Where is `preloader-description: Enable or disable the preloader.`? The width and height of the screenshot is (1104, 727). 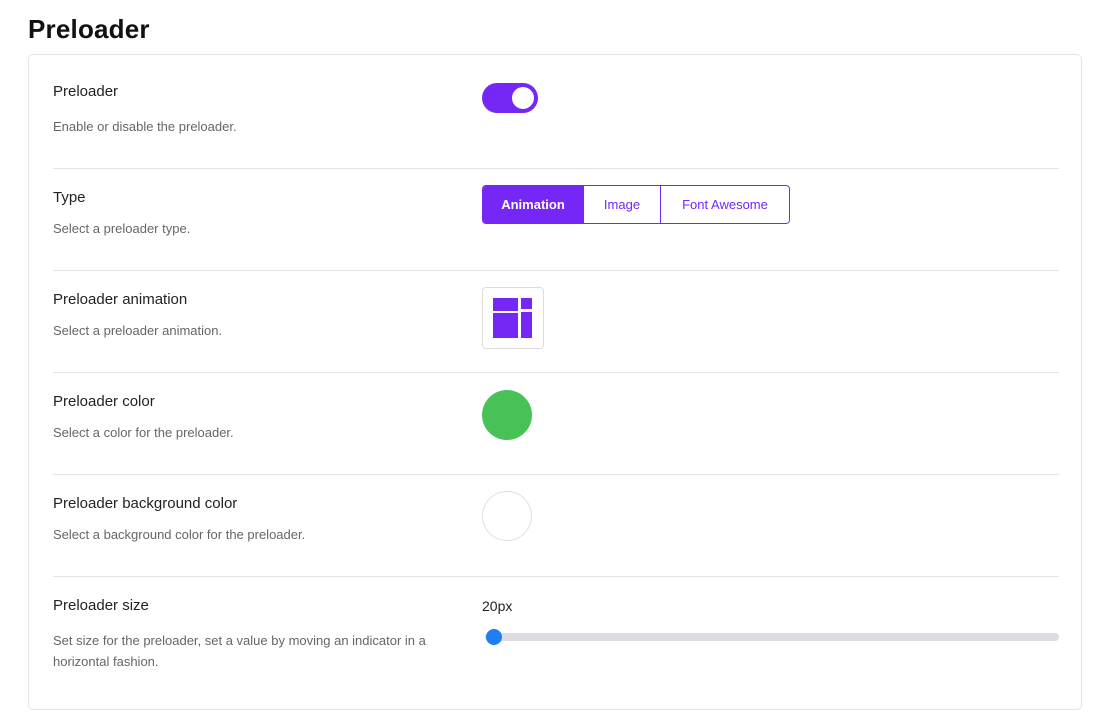
preloader-description: Enable or disable the preloader. is located at coordinates (145, 126).